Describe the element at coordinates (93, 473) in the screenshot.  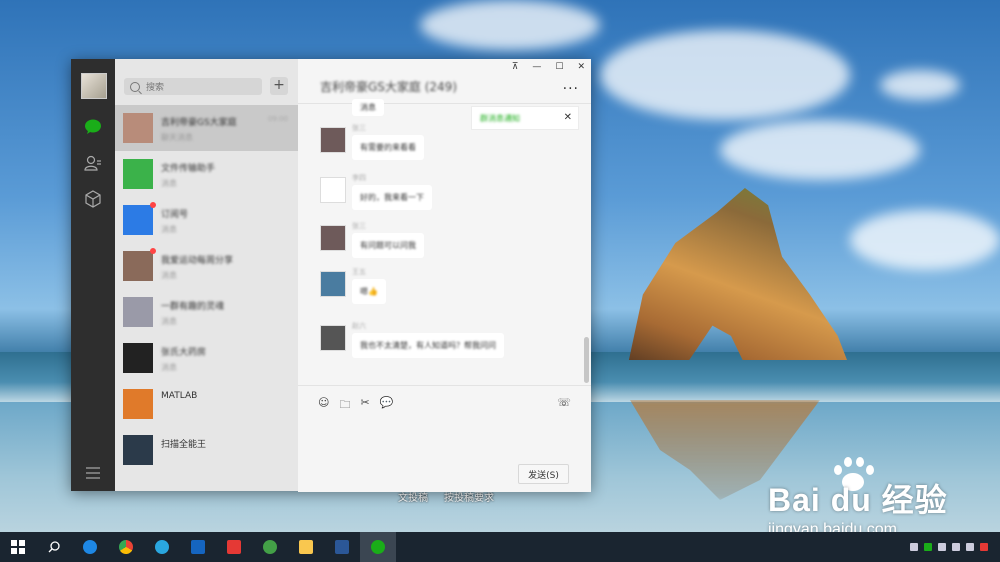
I see `menu-icon` at that location.